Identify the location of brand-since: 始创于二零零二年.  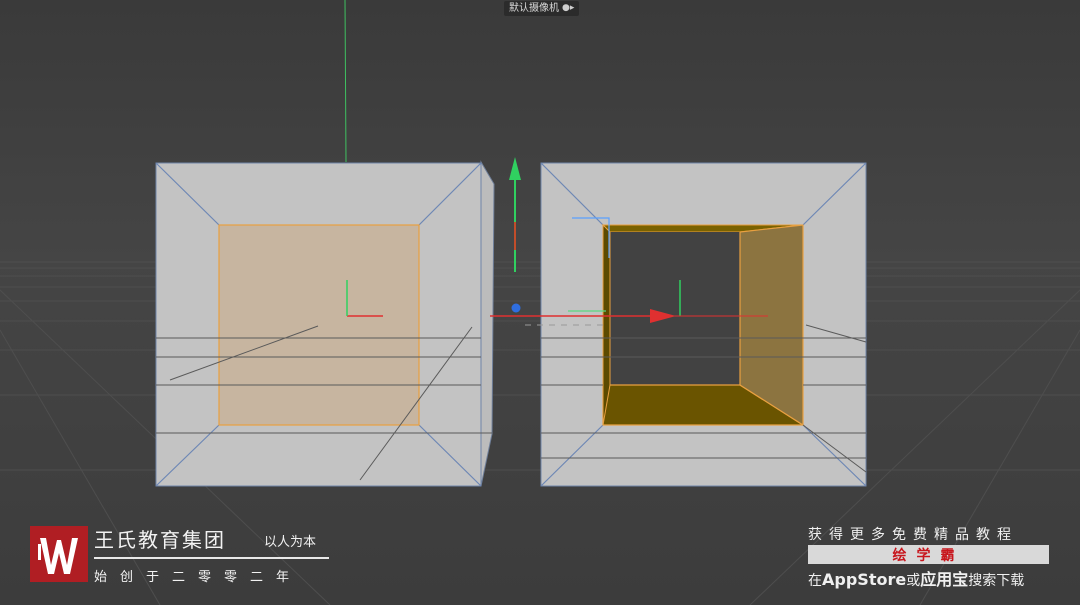
(198, 577).